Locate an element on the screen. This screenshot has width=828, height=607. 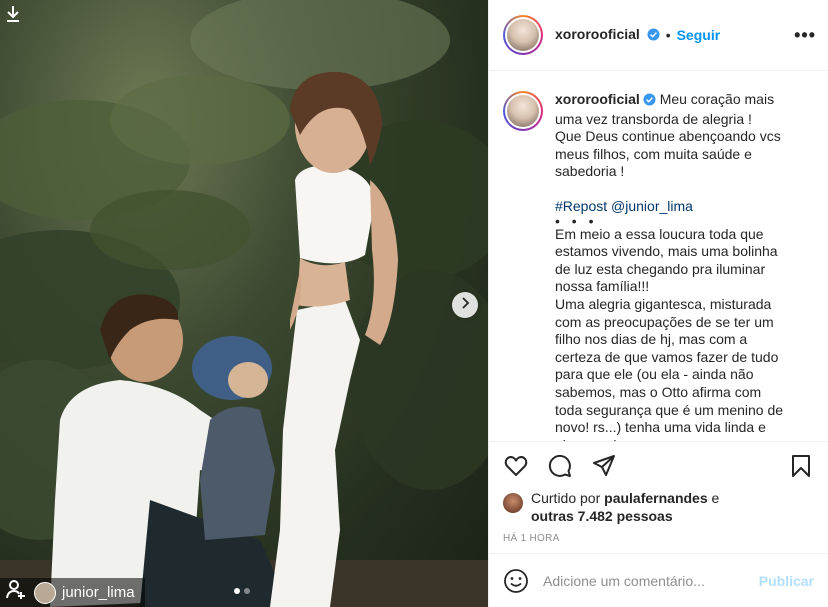
carousel-indicator is located at coordinates (242, 591).